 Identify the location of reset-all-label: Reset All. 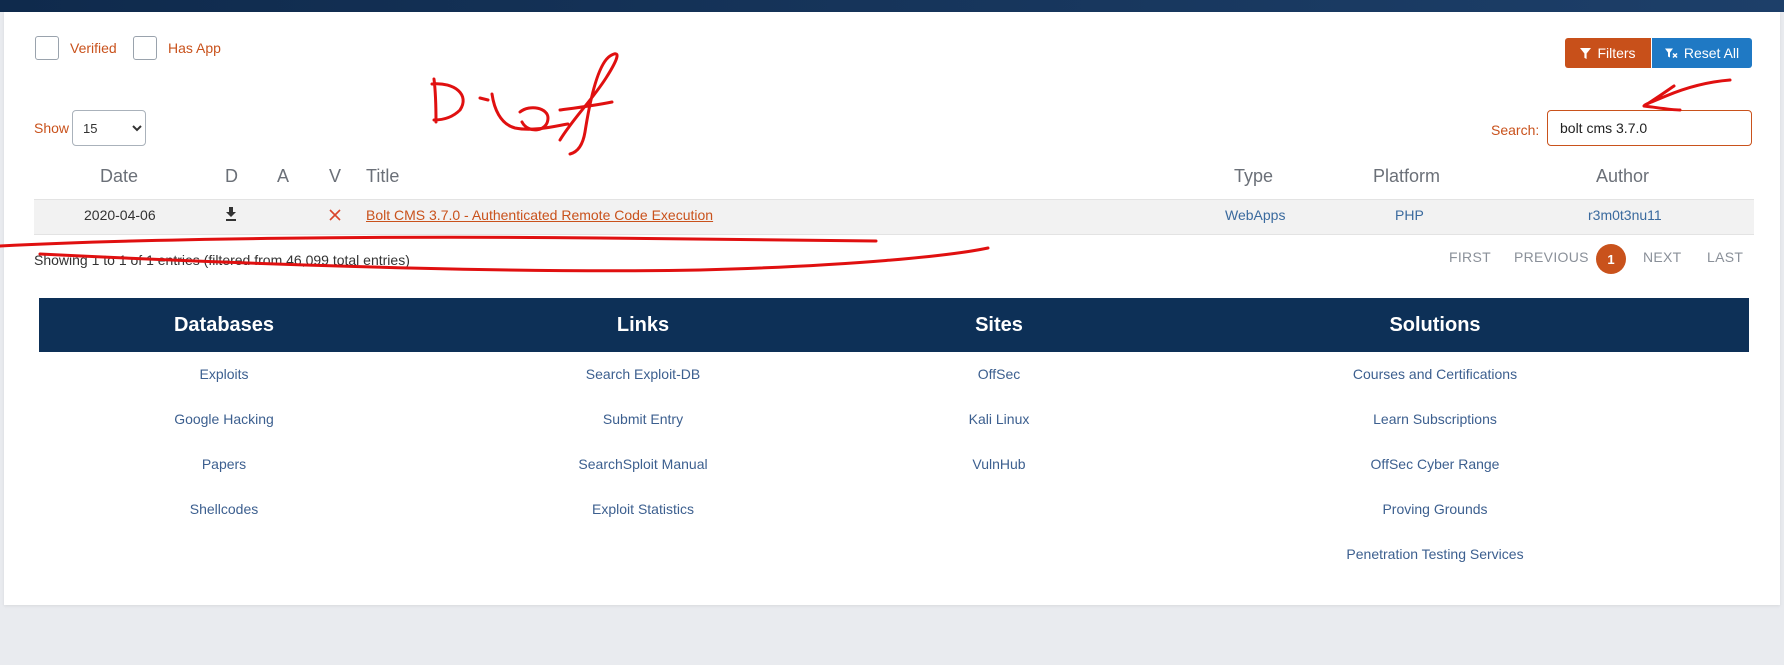
(1711, 53).